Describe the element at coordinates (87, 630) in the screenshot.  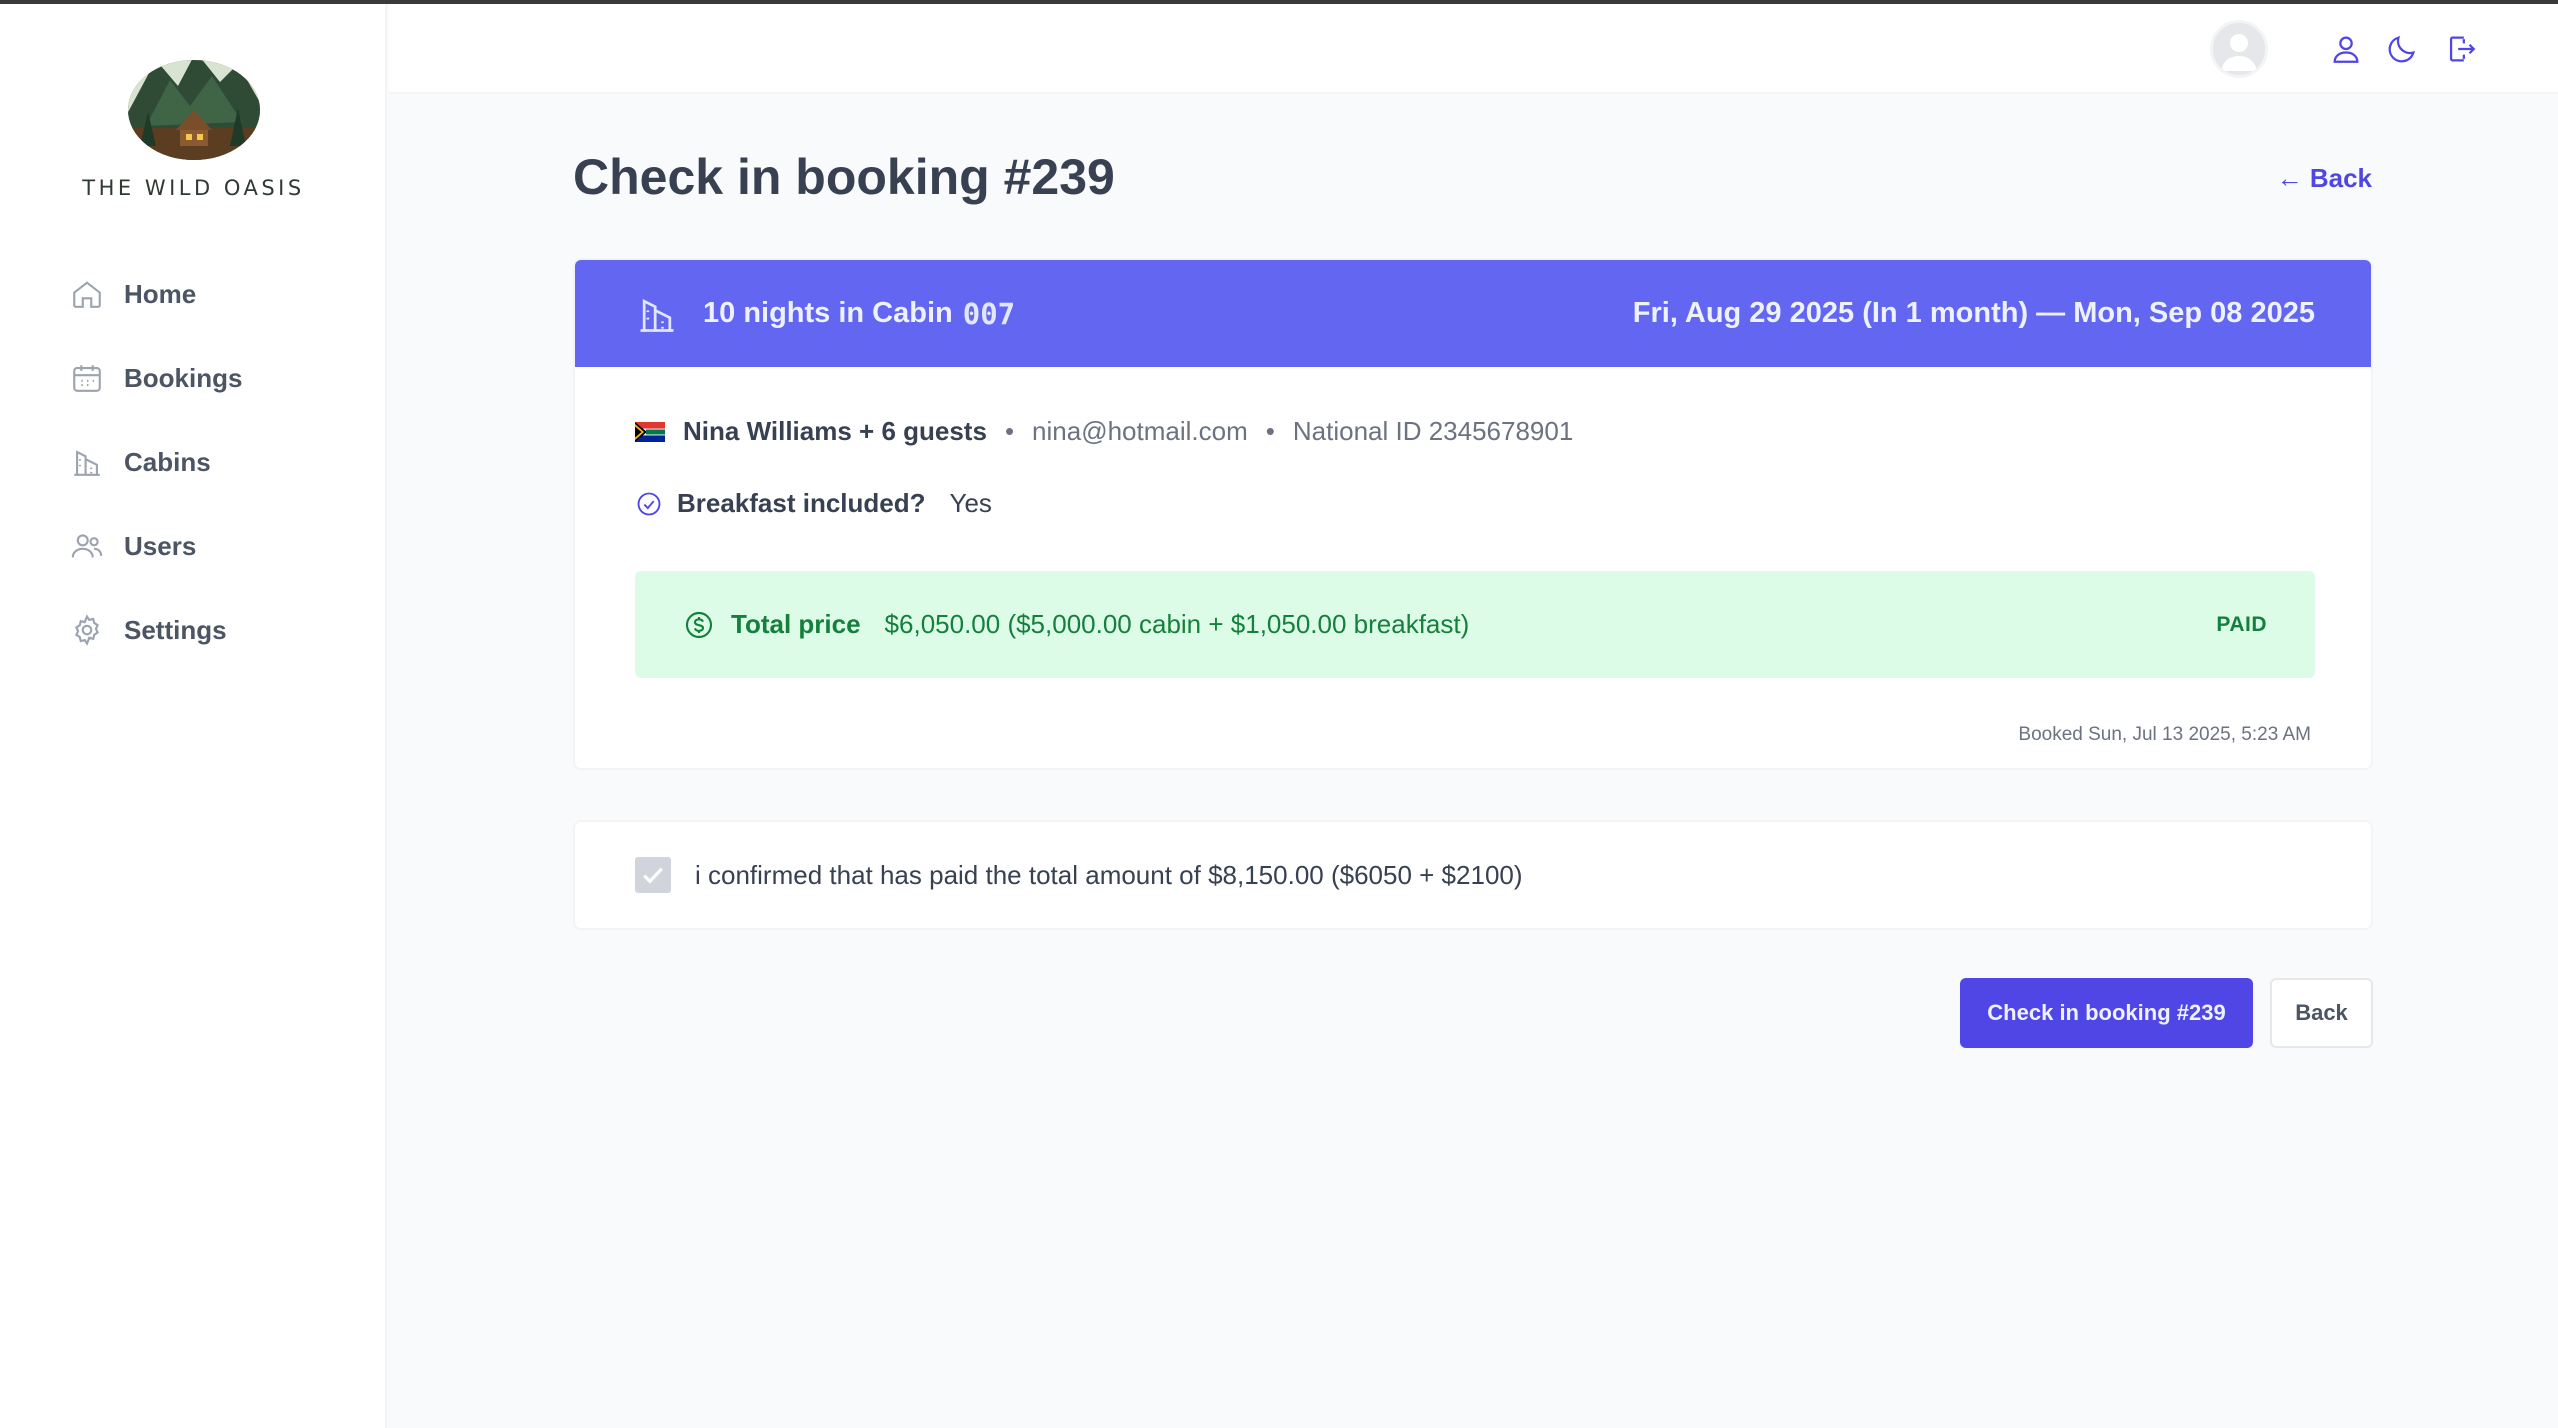
I see `gear-icon` at that location.